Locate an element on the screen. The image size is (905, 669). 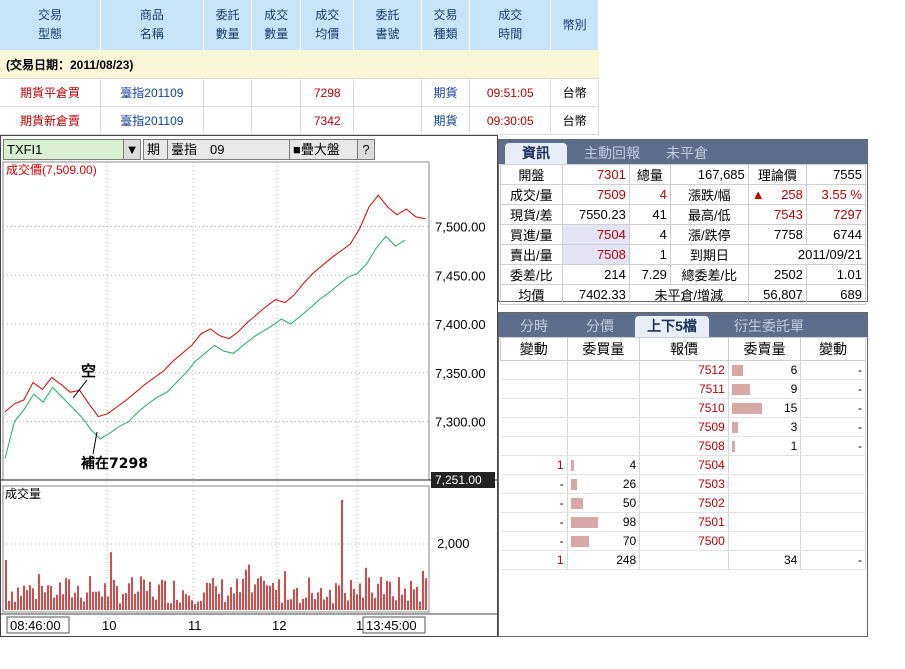
quote-cell: 現貨/差 is located at coordinates (531, 214).